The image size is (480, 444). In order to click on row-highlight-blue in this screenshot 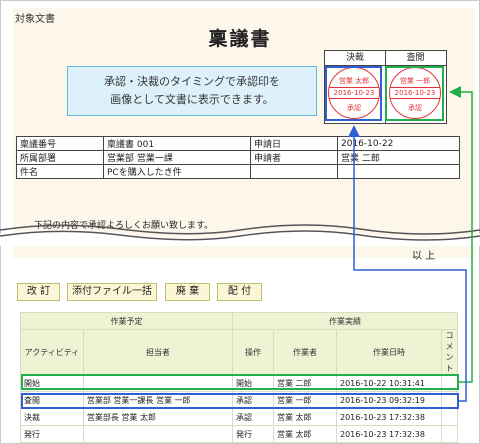, I will do `click(240, 401)`.